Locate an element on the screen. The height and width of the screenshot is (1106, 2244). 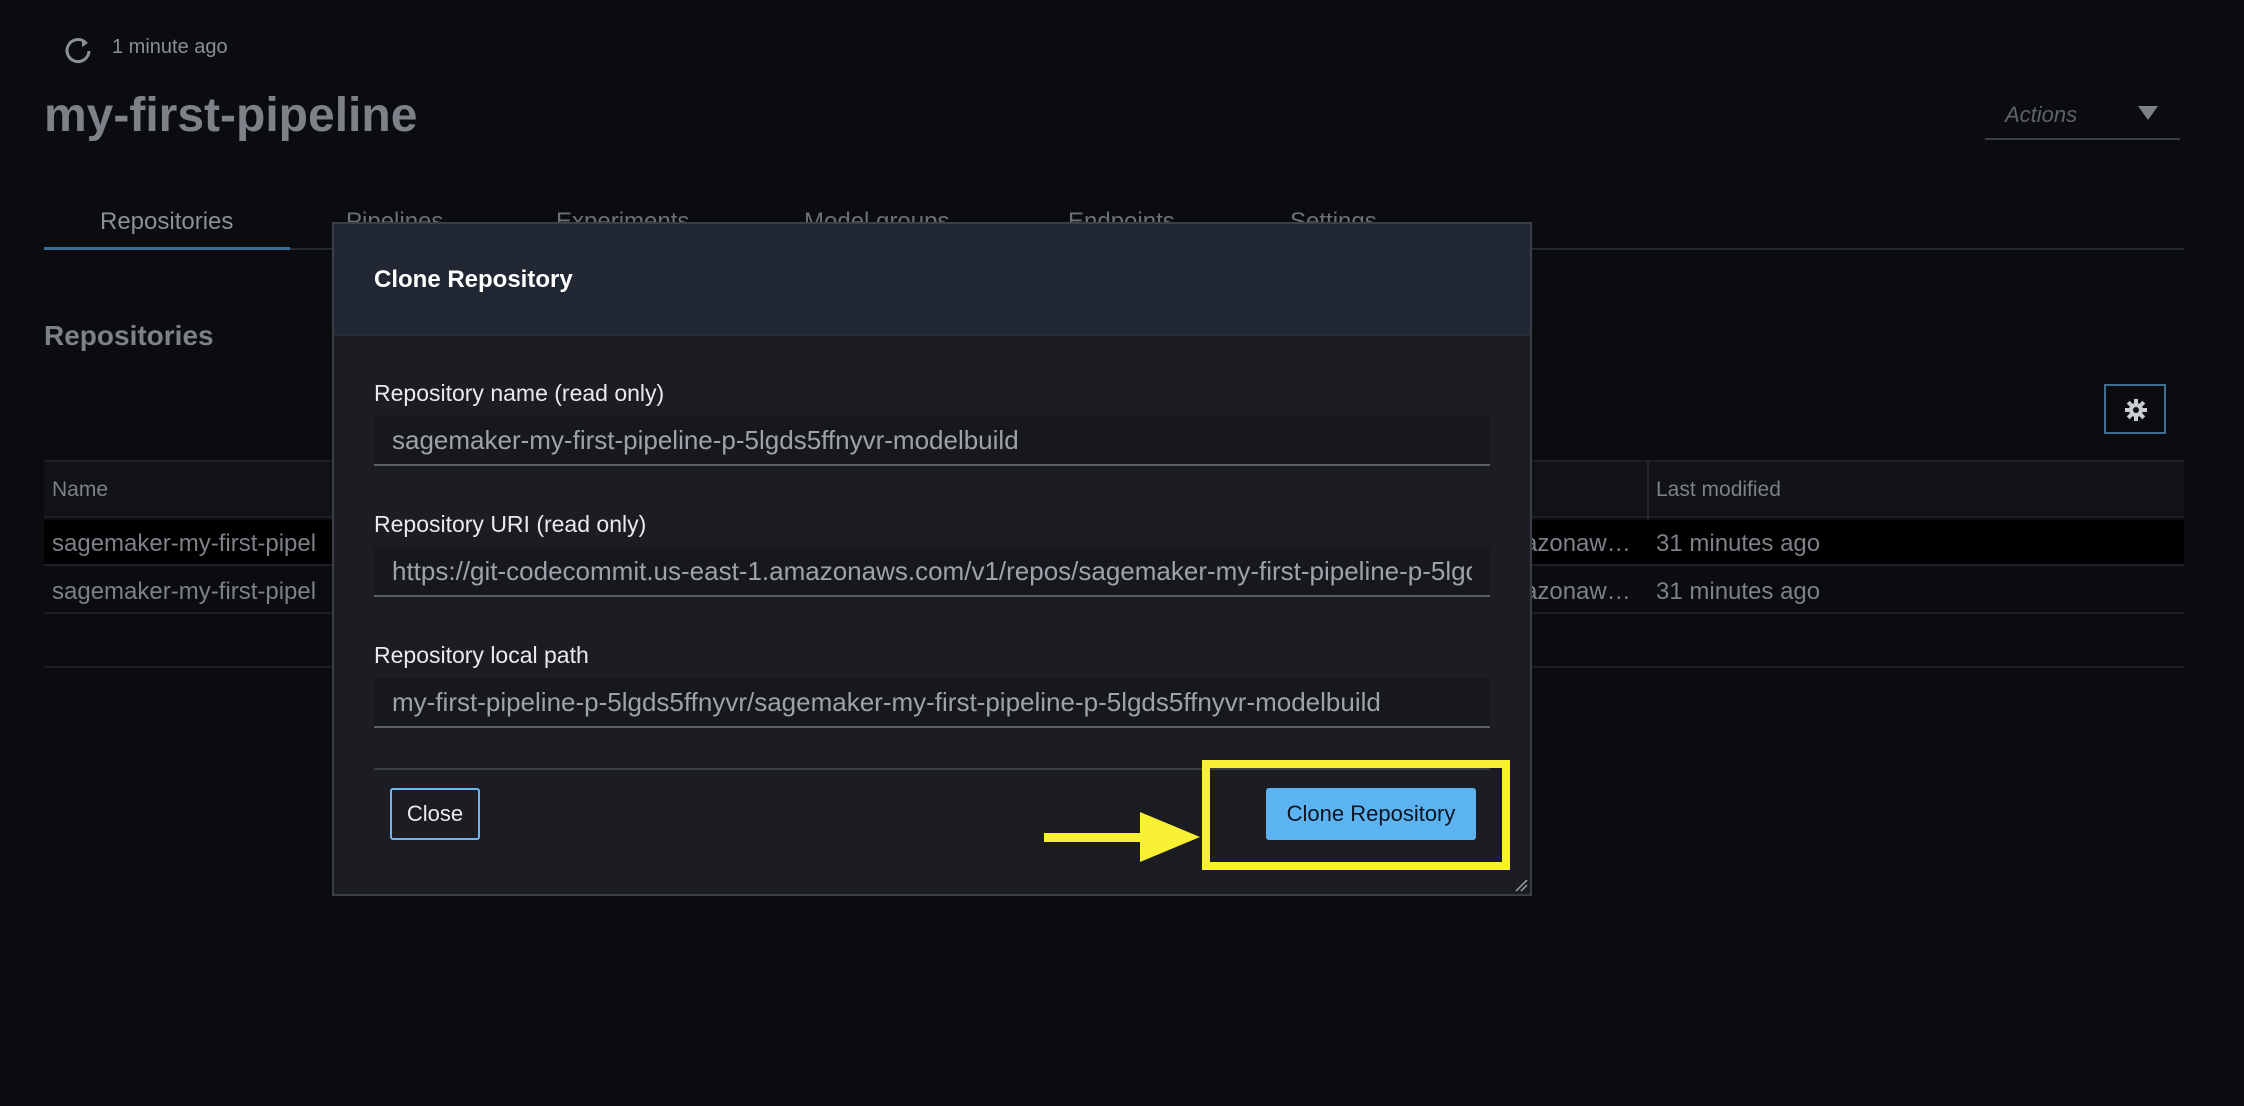
table-settings-button is located at coordinates (2135, 409).